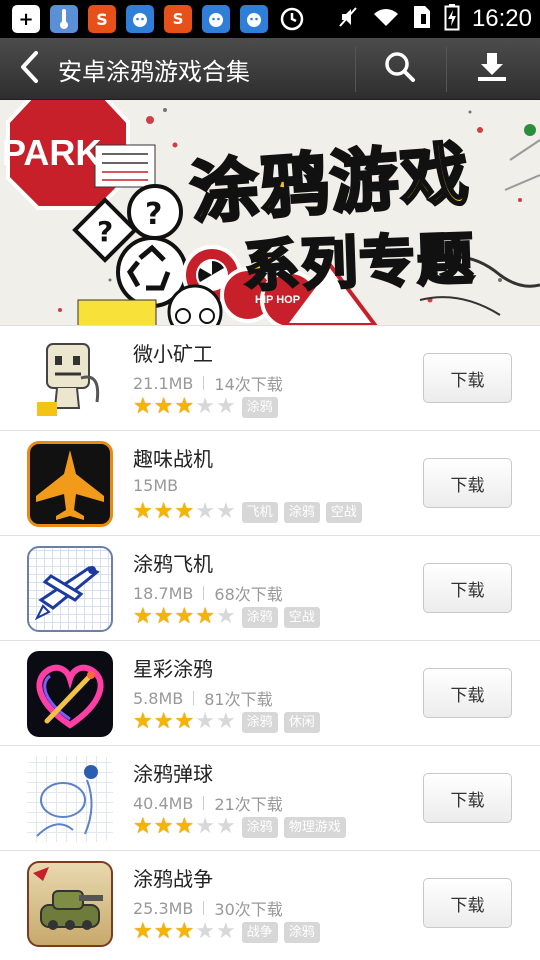 Image resolution: width=540 pixels, height=960 pixels. I want to click on app-downloads: 81次下载, so click(238, 699).